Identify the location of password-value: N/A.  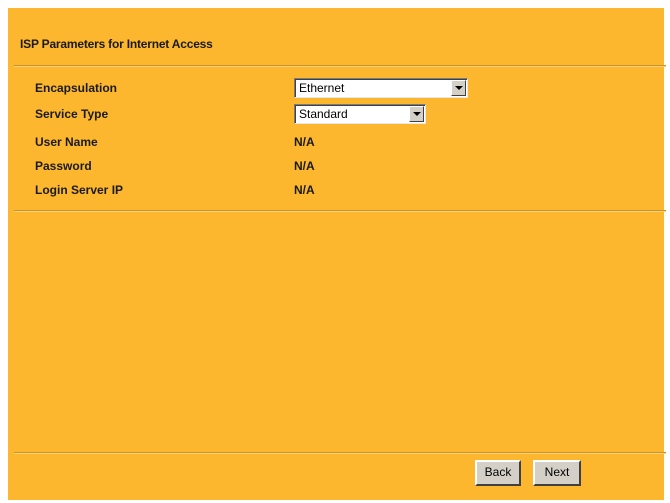
(304, 166).